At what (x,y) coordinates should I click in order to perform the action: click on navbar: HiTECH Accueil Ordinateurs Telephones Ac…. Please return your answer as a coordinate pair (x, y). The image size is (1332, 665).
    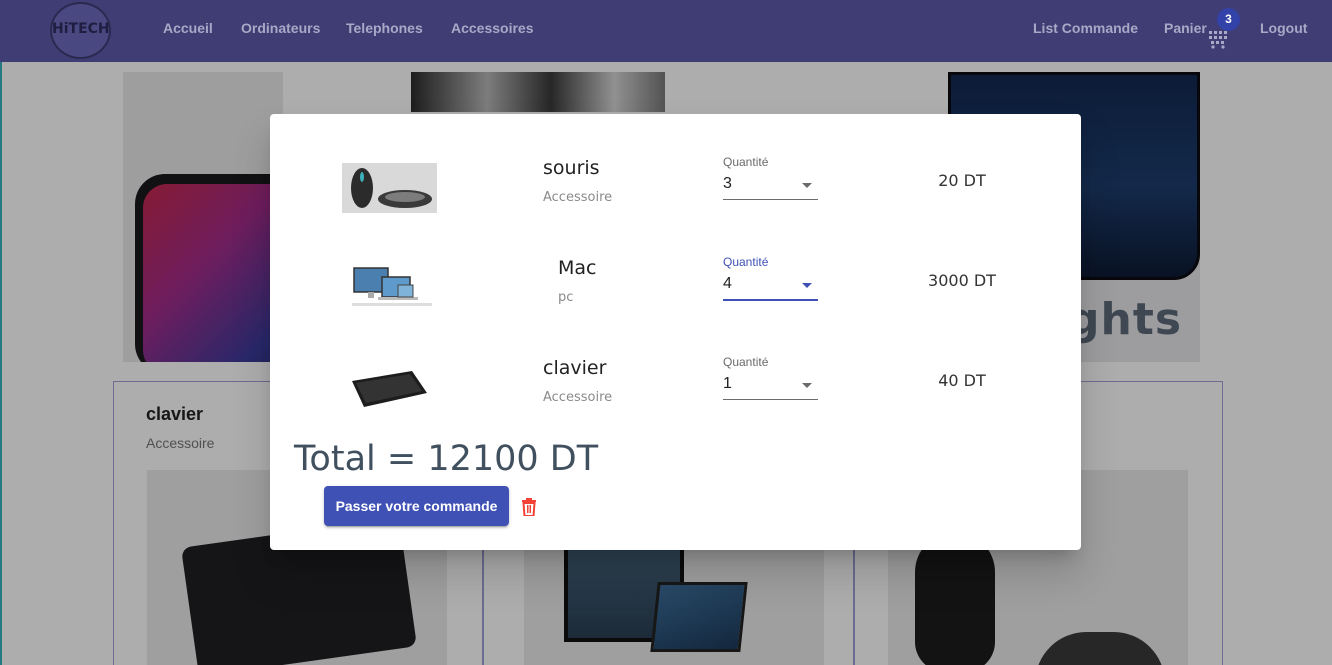
    Looking at the image, I should click on (666, 31).